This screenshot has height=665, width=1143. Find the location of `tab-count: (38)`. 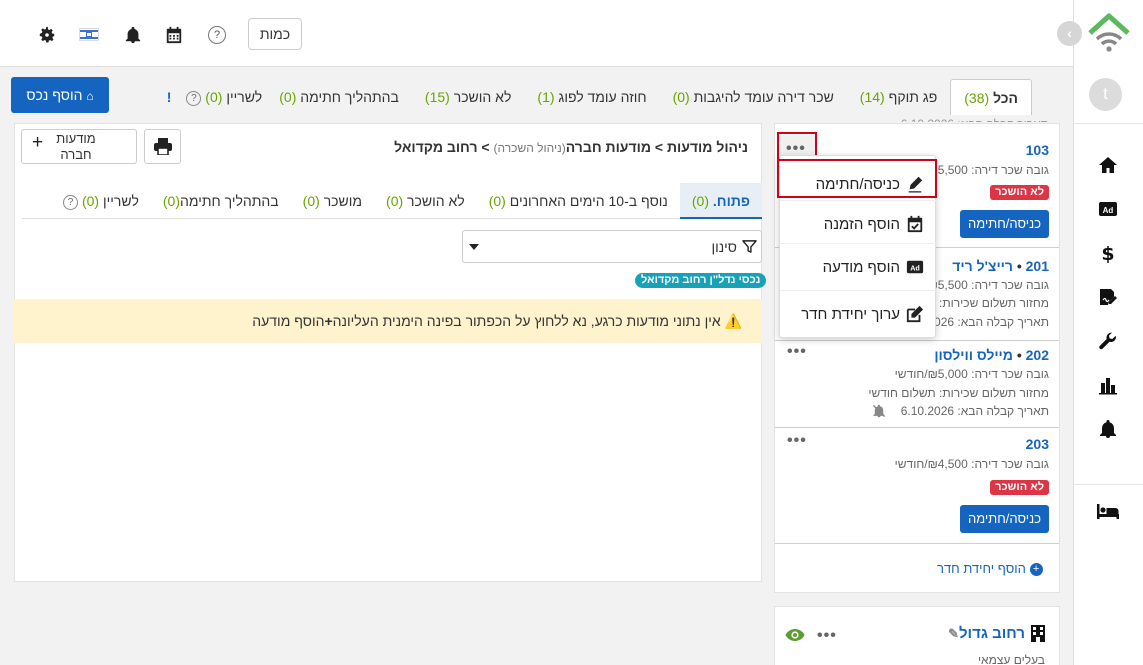

tab-count: (38) is located at coordinates (977, 98).